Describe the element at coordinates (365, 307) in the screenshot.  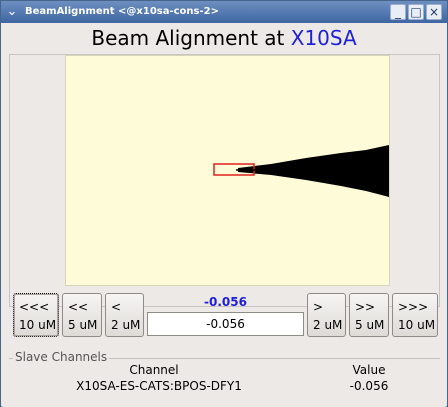
I see `move-right-5um-symbol: >>` at that location.